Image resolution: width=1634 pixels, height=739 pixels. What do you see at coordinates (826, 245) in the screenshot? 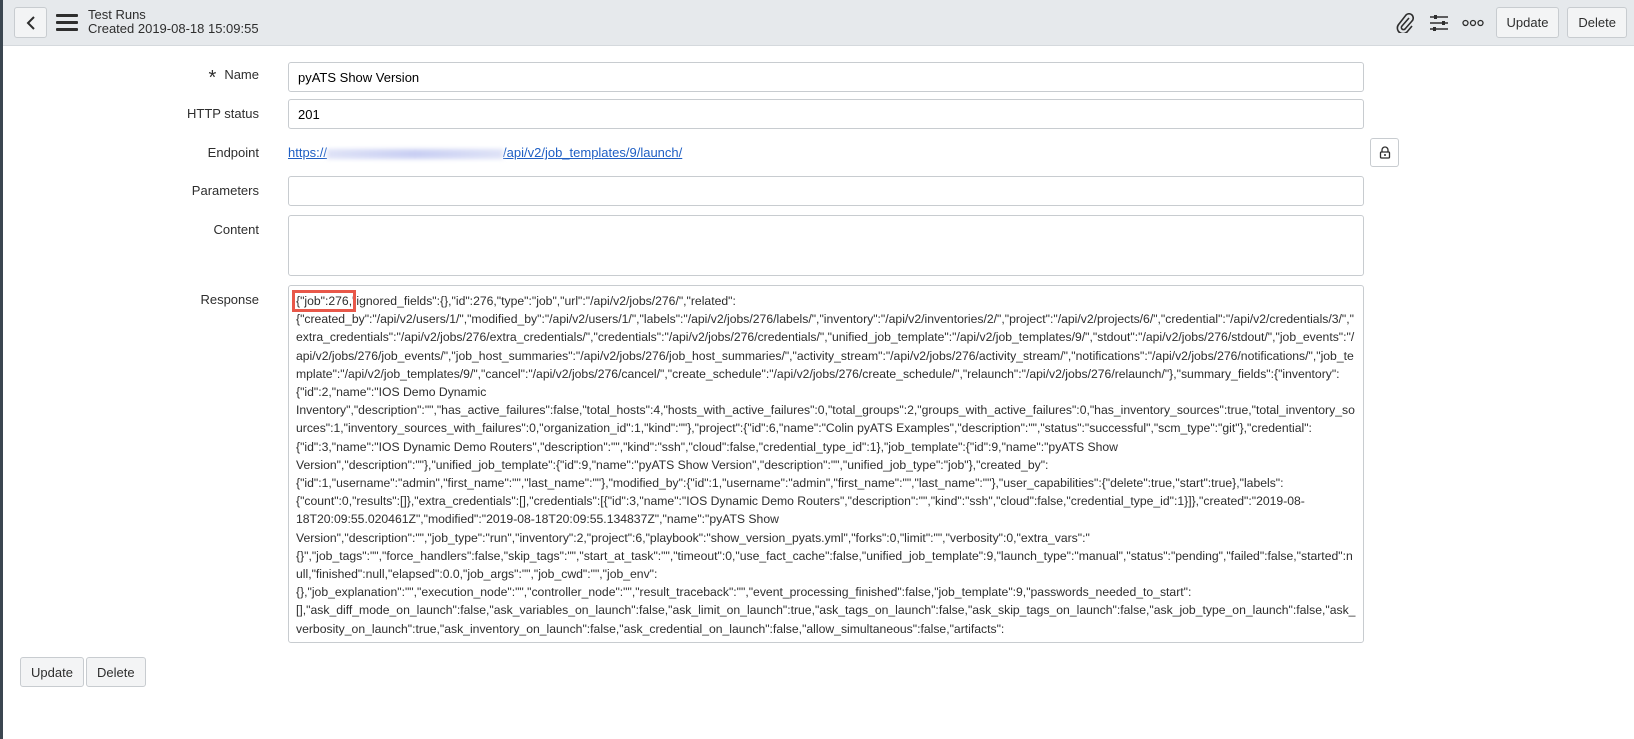
I see `content-textarea` at bounding box center [826, 245].